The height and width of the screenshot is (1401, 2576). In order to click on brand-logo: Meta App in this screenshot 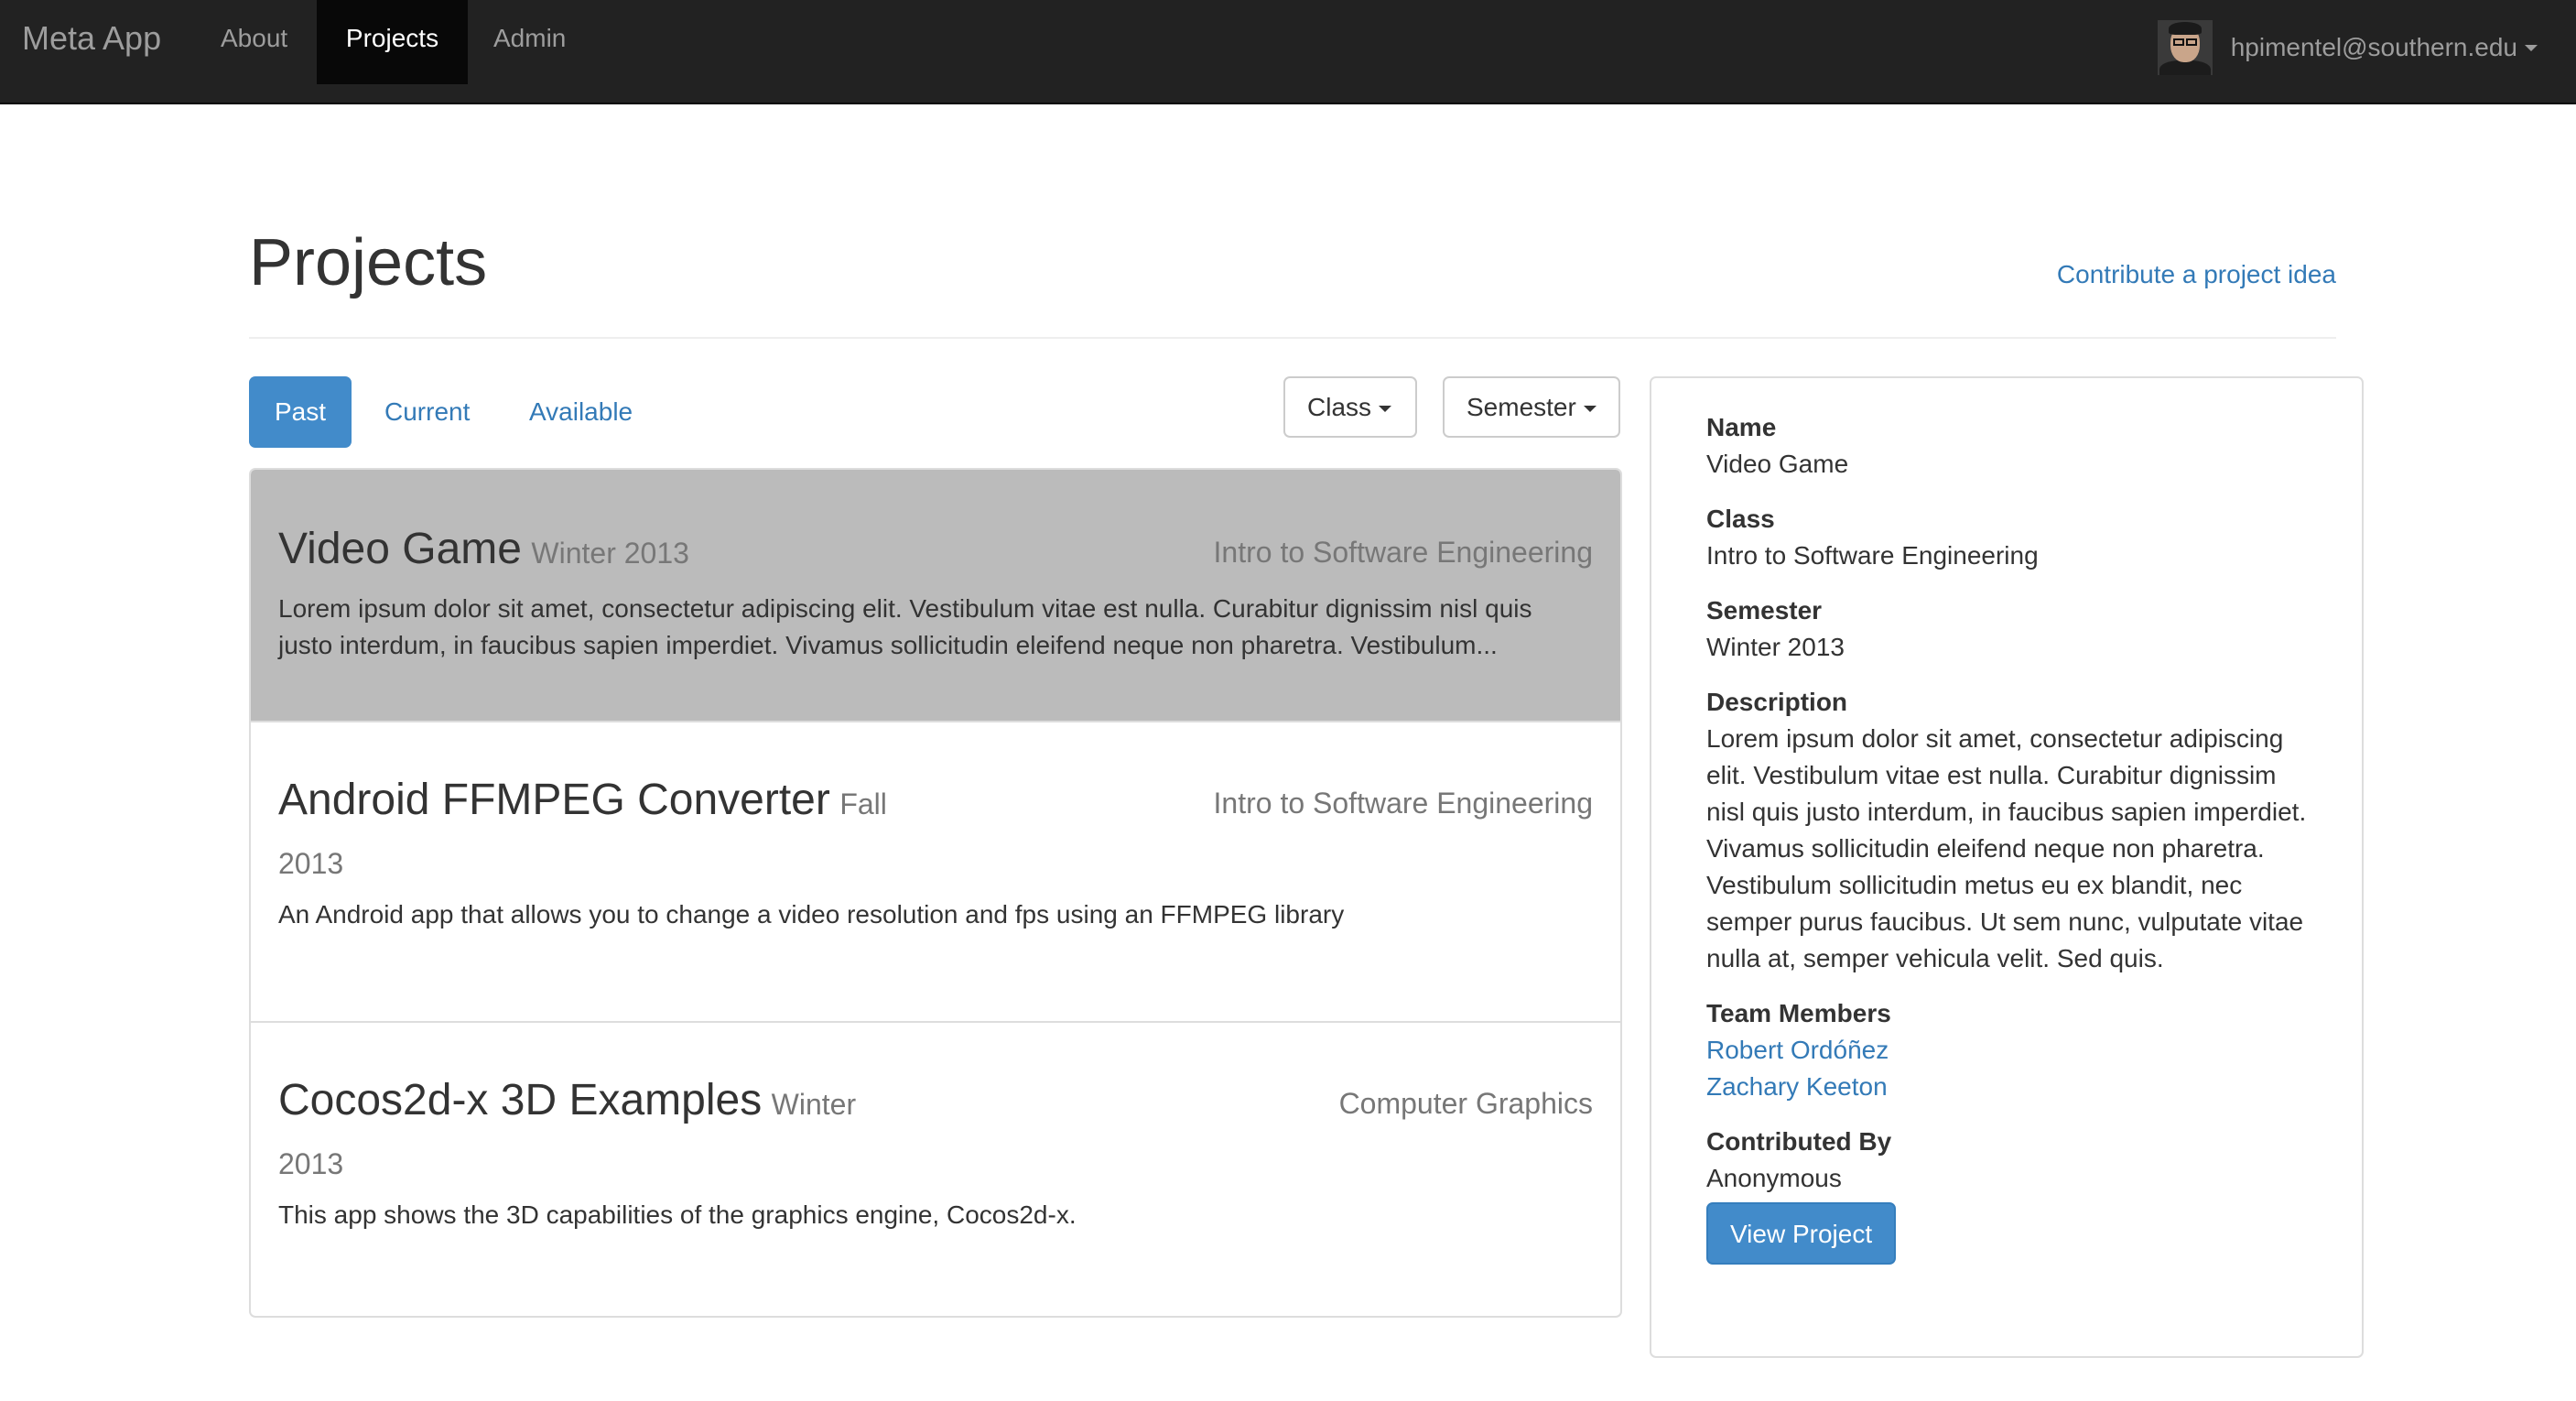, I will do `click(92, 42)`.